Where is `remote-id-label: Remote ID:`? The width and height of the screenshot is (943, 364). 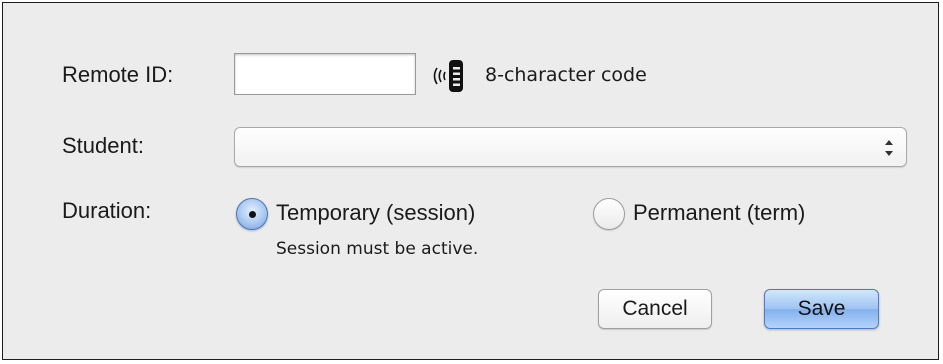 remote-id-label: Remote ID: is located at coordinates (118, 74).